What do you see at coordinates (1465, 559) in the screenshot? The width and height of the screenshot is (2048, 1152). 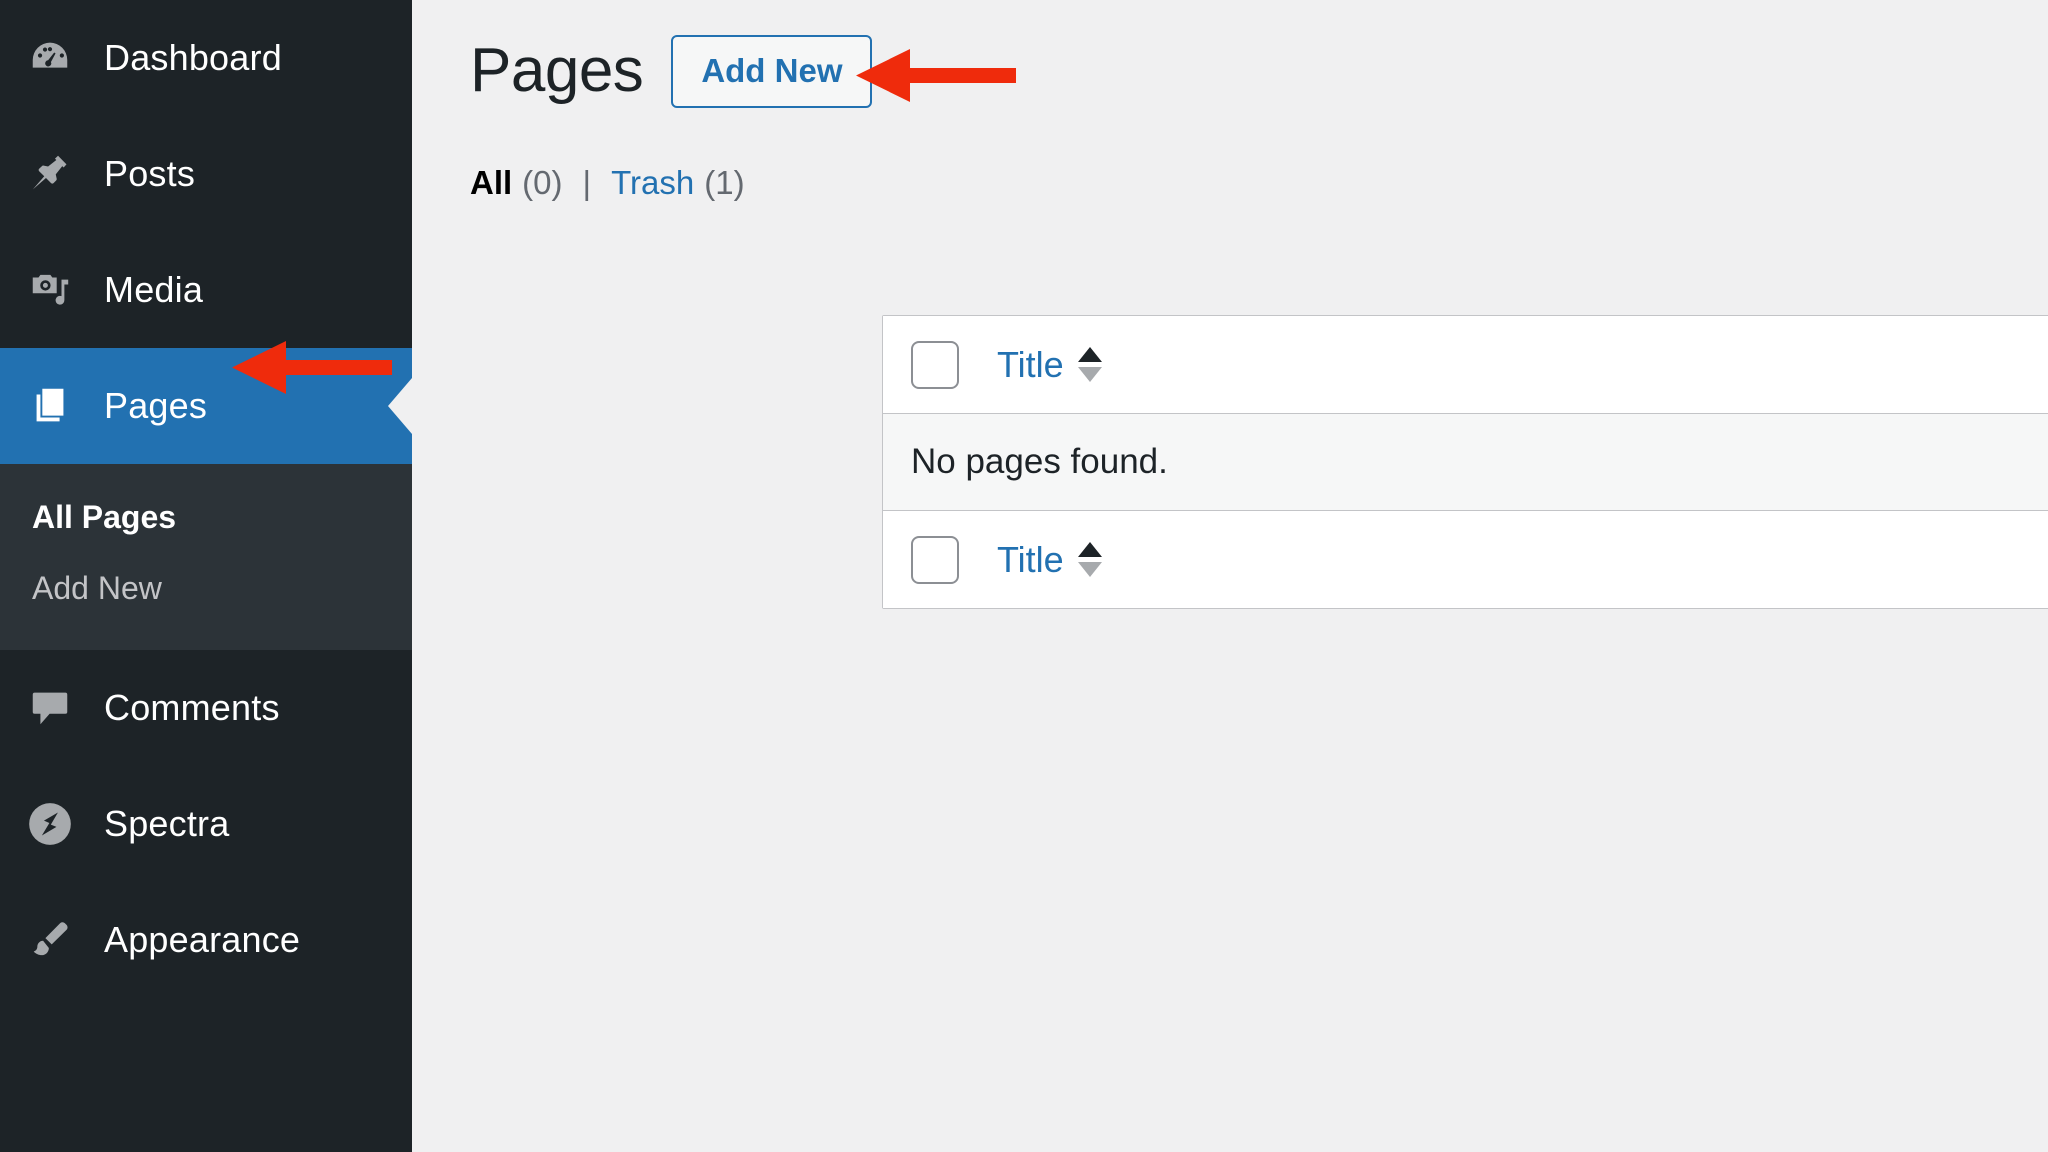 I see `table-footer-row: Title` at bounding box center [1465, 559].